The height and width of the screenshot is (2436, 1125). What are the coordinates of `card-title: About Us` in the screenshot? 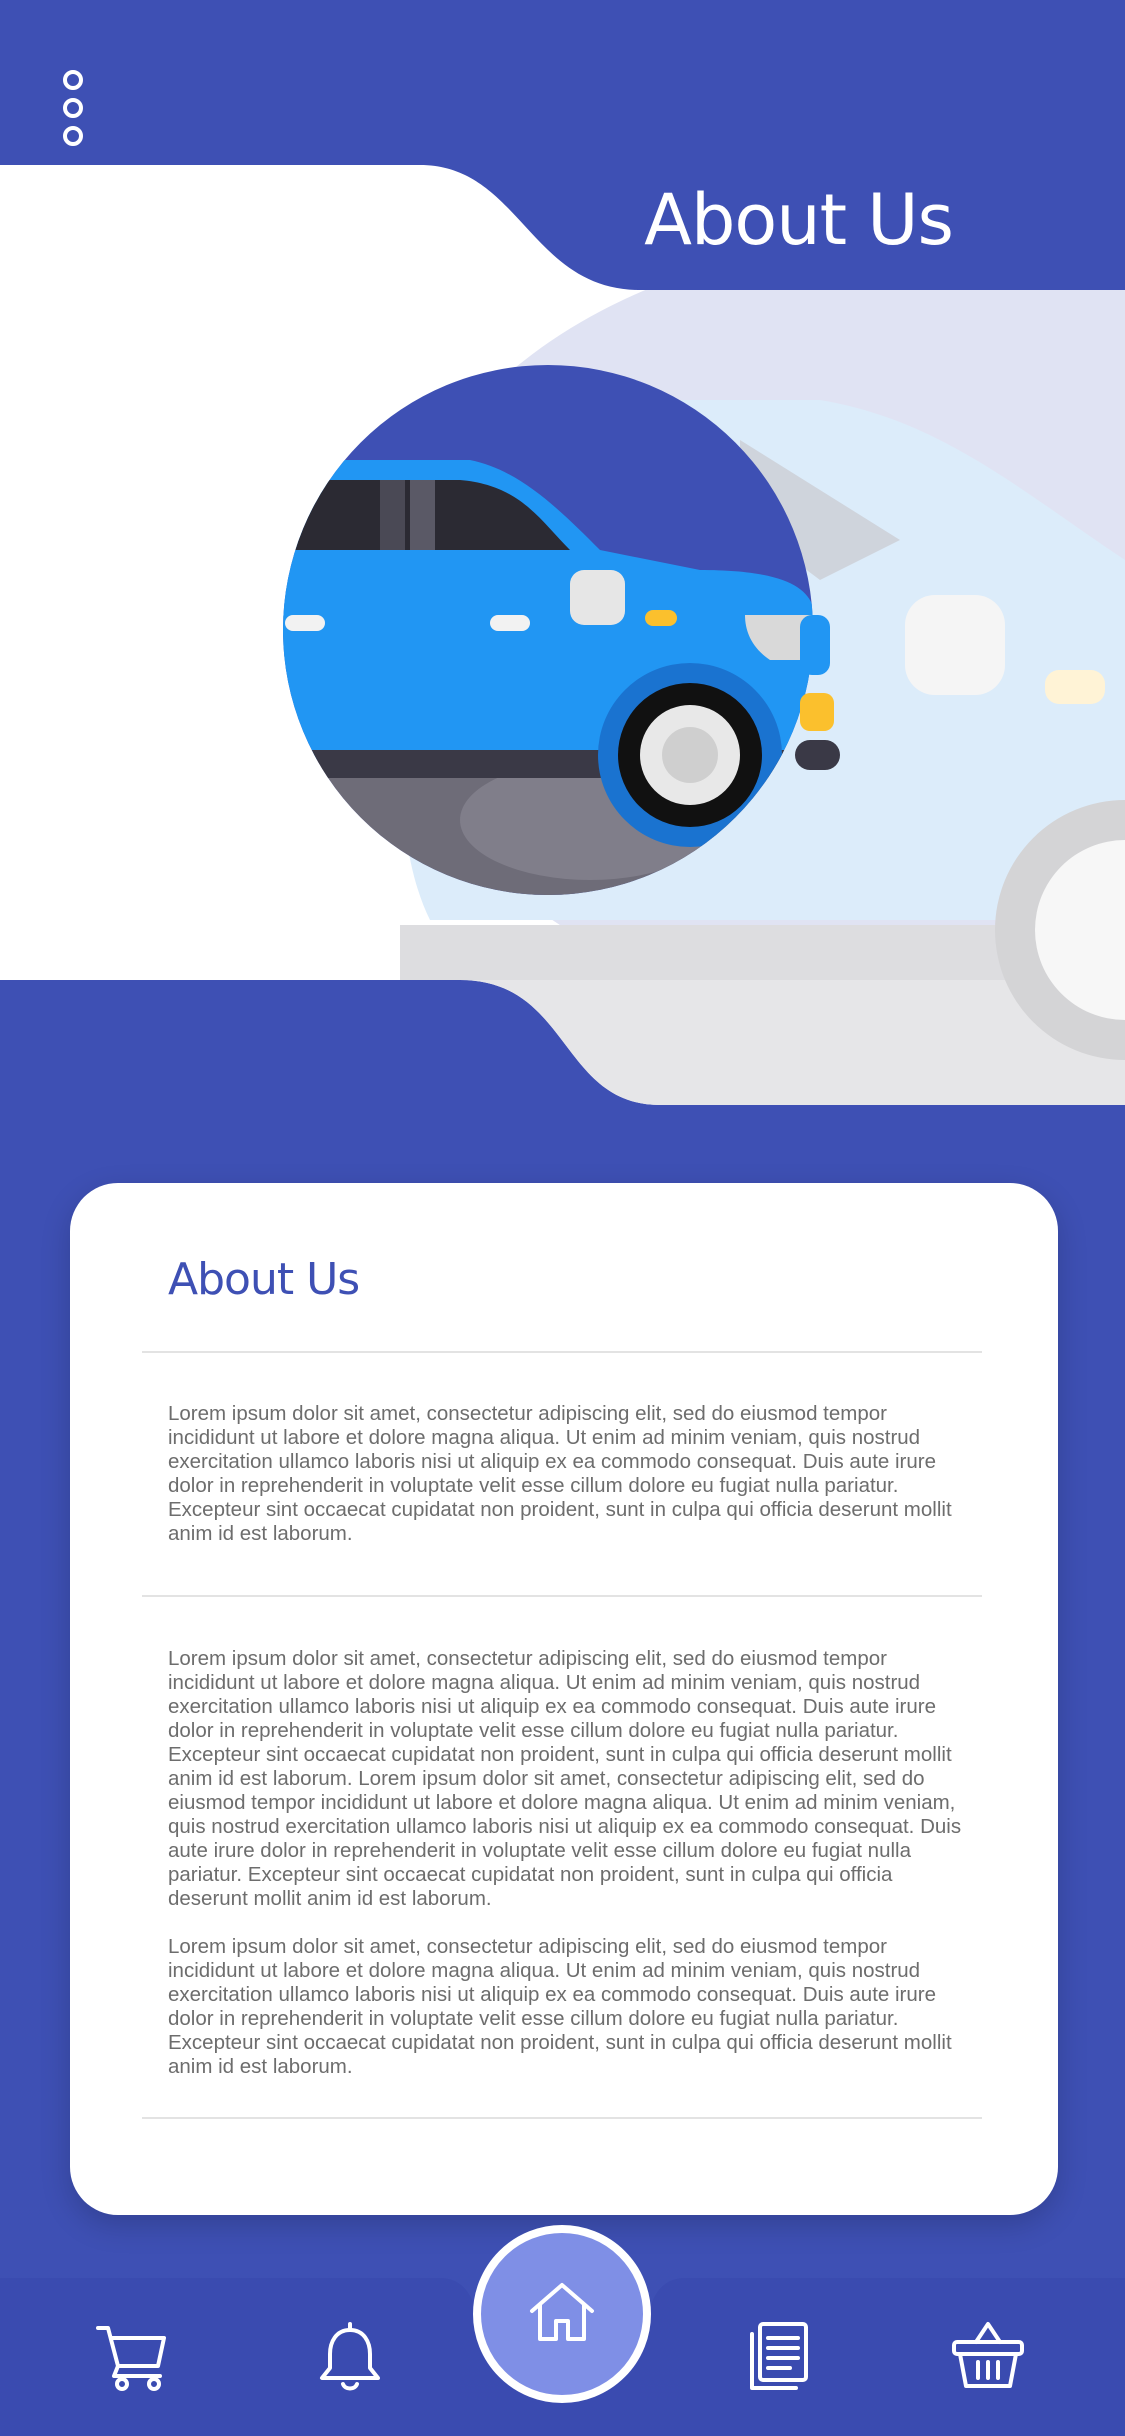 It's located at (264, 1279).